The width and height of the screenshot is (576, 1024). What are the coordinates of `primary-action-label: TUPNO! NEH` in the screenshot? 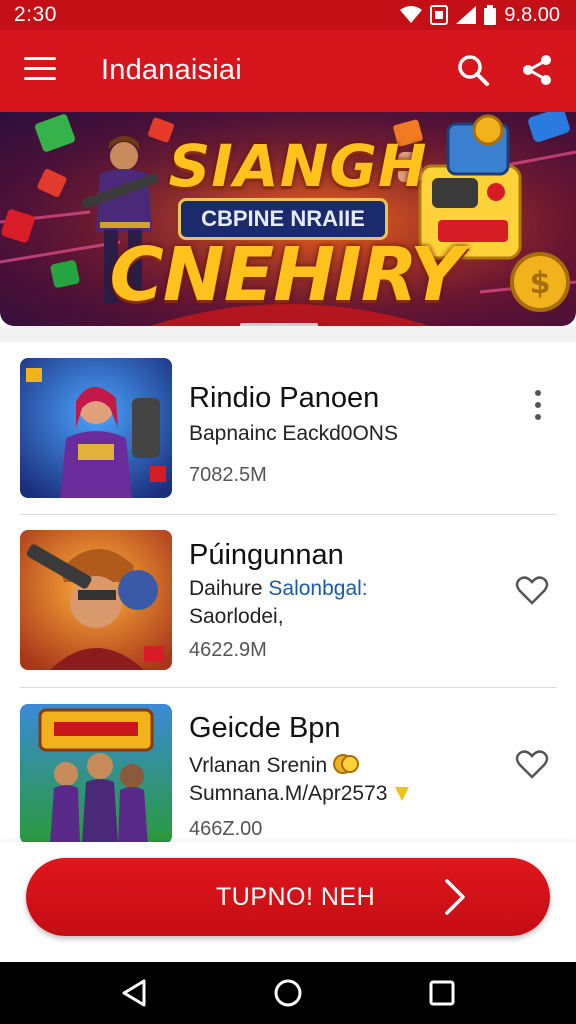 It's located at (296, 897).